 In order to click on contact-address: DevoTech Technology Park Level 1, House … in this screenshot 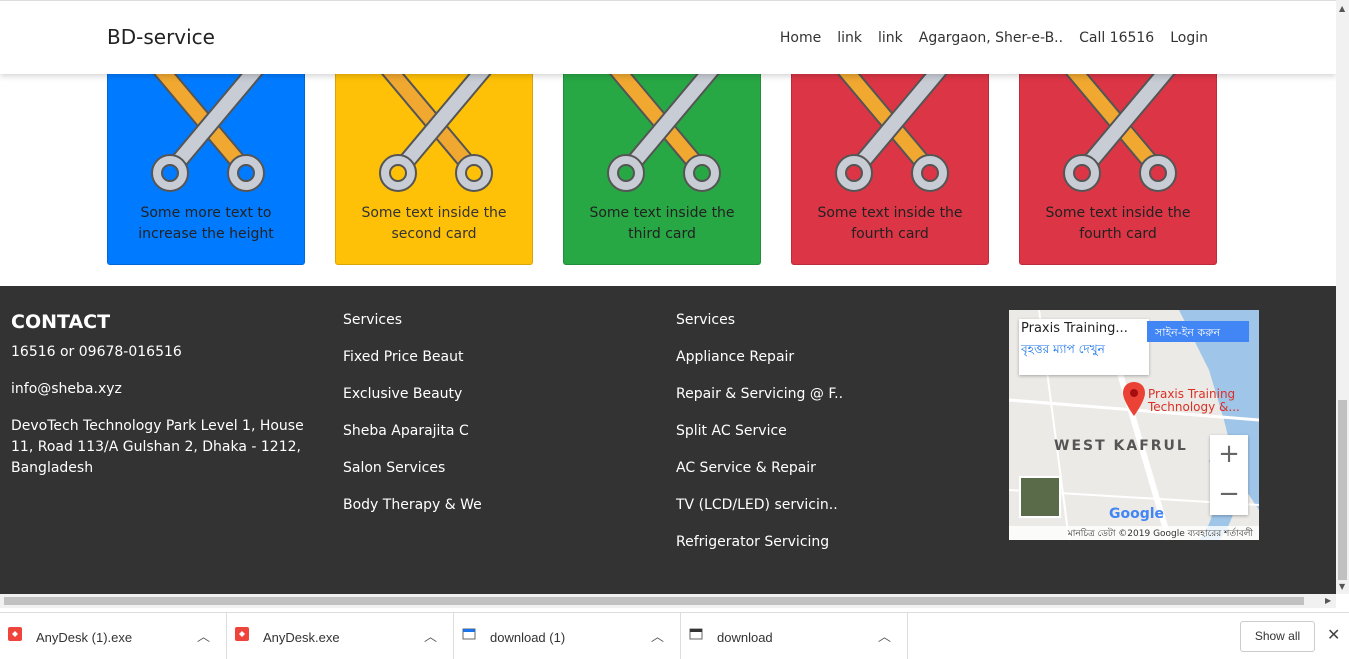, I will do `click(157, 447)`.